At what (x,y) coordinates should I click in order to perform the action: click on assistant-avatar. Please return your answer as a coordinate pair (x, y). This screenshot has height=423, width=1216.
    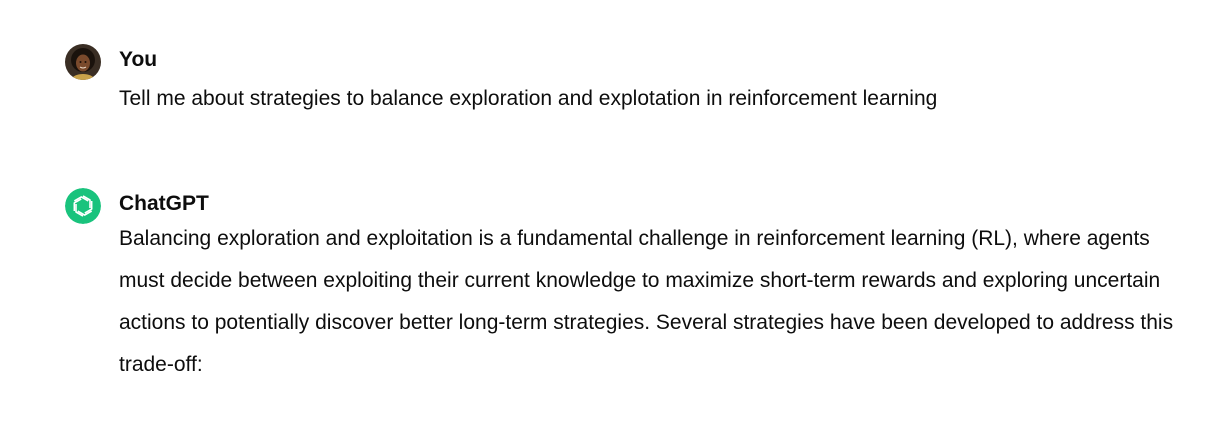
    Looking at the image, I should click on (83, 206).